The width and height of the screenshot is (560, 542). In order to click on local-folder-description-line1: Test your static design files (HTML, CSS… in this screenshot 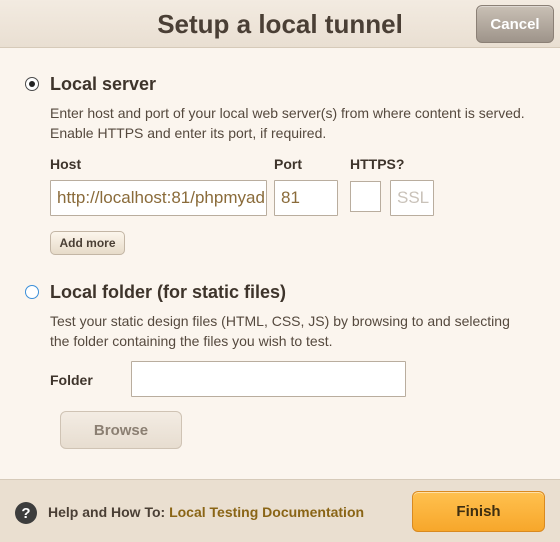, I will do `click(280, 321)`.